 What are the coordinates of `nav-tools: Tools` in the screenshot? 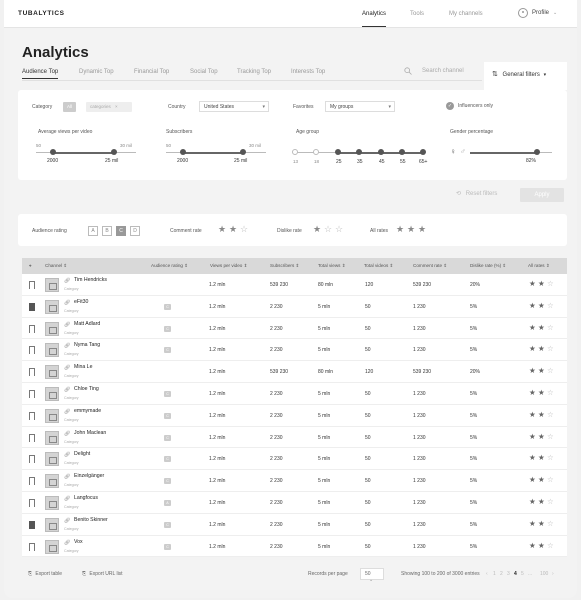 It's located at (417, 14).